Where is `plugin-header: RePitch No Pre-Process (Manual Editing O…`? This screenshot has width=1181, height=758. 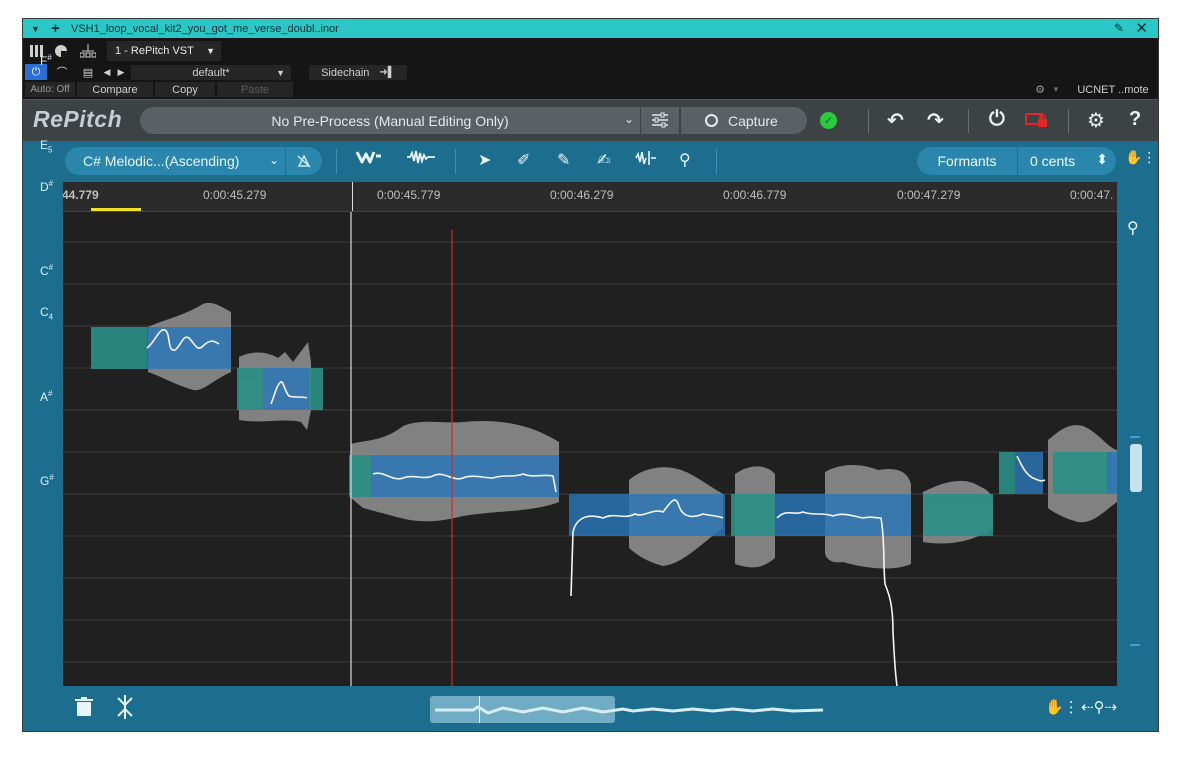 plugin-header: RePitch No Pre-Process (Manual Editing O… is located at coordinates (590, 120).